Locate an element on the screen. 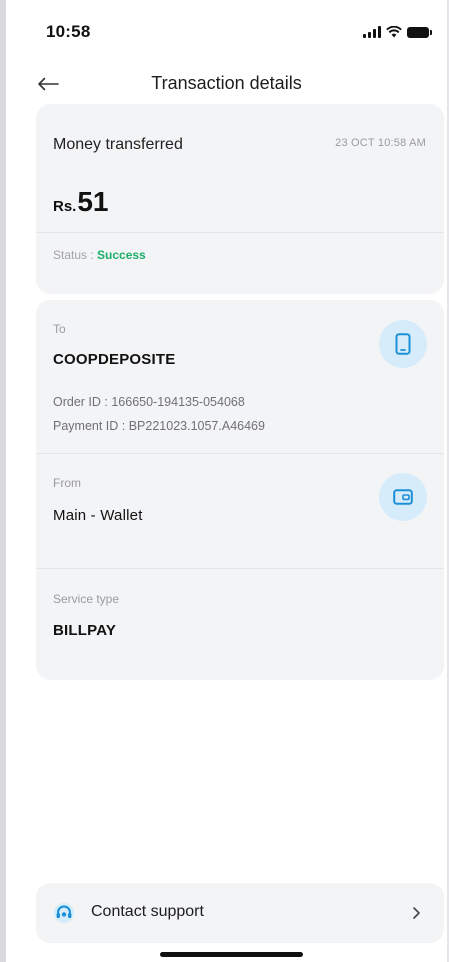  divider is located at coordinates (240, 232).